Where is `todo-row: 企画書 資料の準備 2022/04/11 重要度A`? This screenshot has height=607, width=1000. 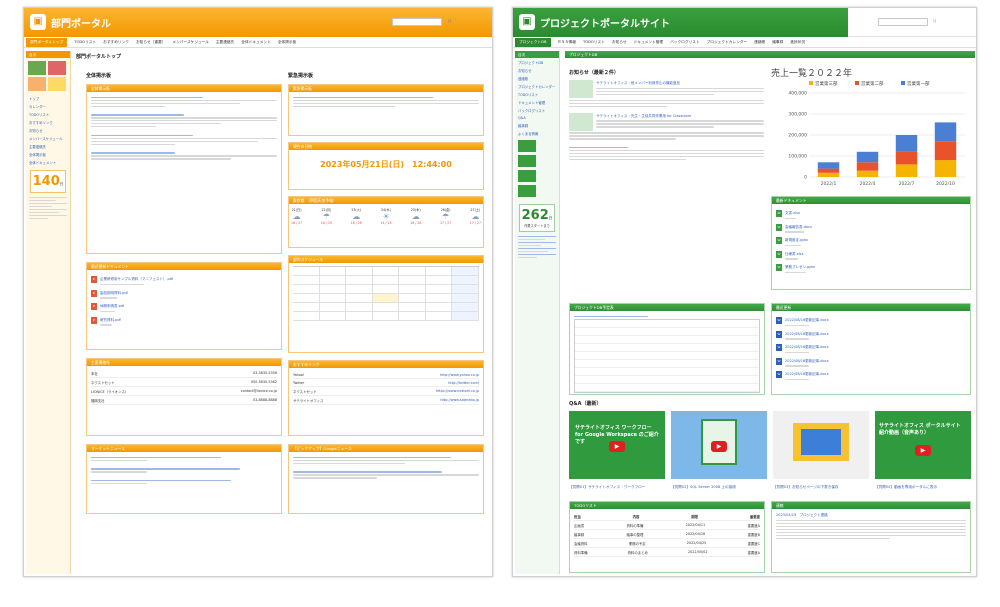 todo-row: 企画書 資料の準備 2022/04/11 重要度A is located at coordinates (667, 525).